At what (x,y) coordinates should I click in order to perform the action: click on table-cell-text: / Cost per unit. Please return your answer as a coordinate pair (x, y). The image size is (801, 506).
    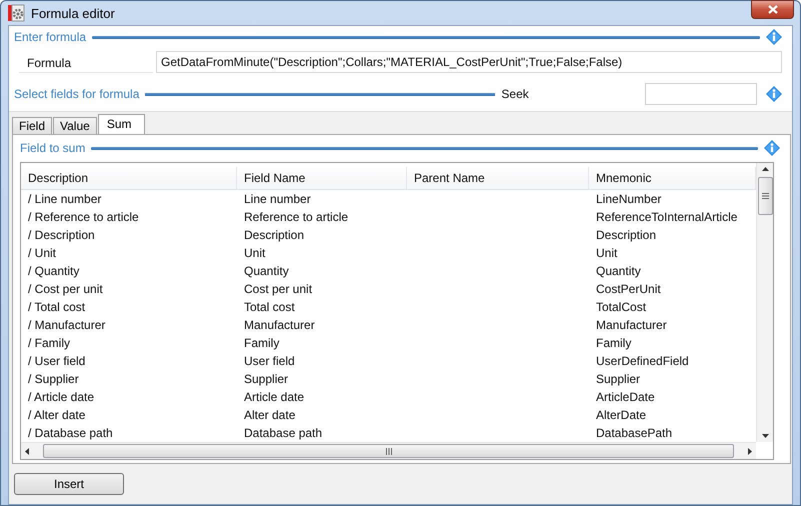
    Looking at the image, I should click on (65, 289).